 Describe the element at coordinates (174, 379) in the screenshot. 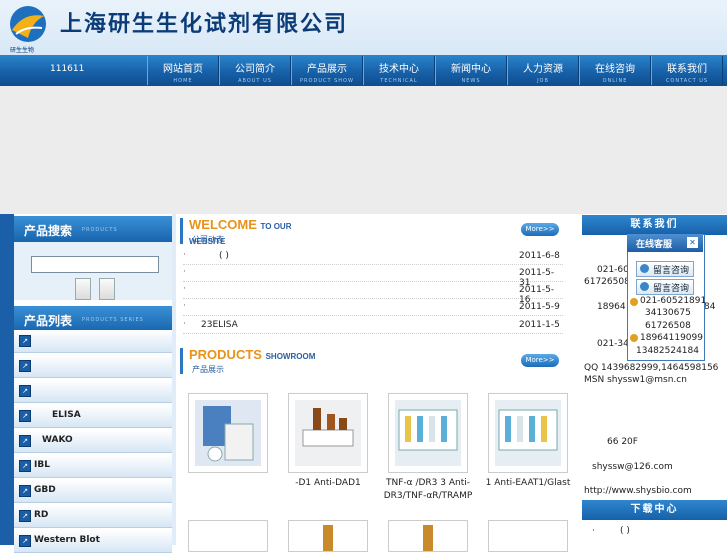

I see `left-divider` at that location.